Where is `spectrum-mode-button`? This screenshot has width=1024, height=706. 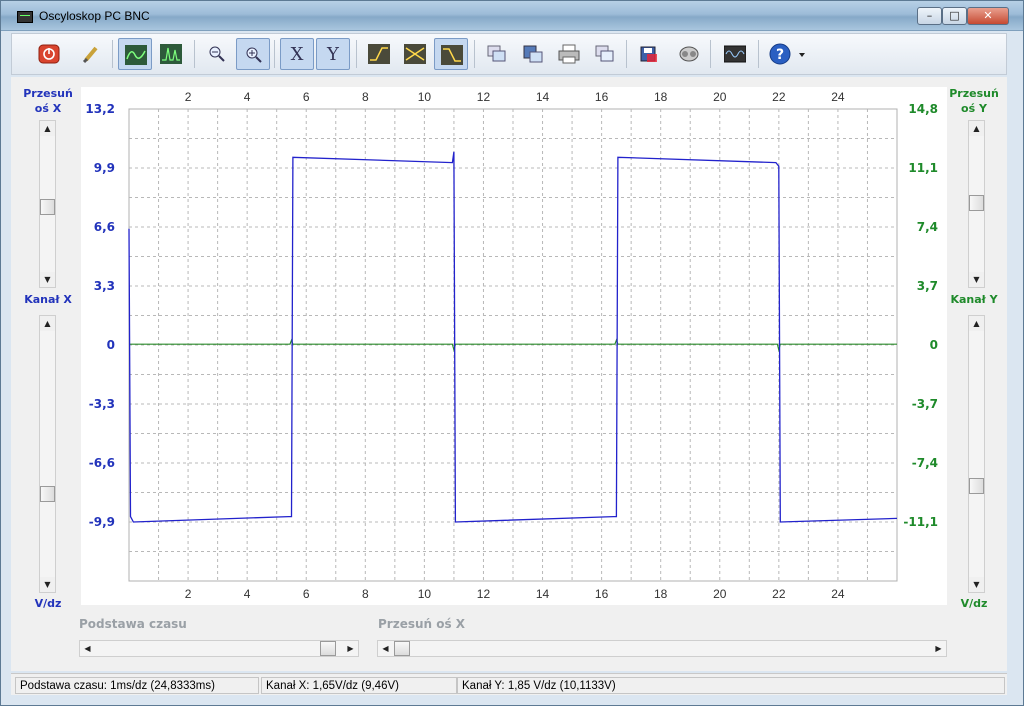 spectrum-mode-button is located at coordinates (171, 54).